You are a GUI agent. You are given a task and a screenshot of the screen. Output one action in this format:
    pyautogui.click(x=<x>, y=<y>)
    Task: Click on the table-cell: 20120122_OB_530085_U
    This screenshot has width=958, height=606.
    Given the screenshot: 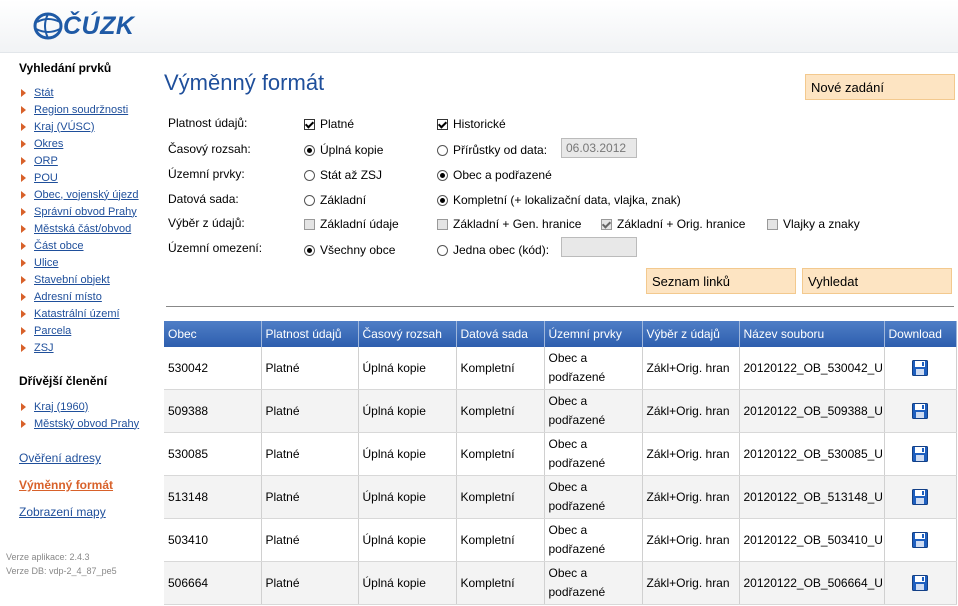 What is the action you would take?
    pyautogui.click(x=812, y=454)
    